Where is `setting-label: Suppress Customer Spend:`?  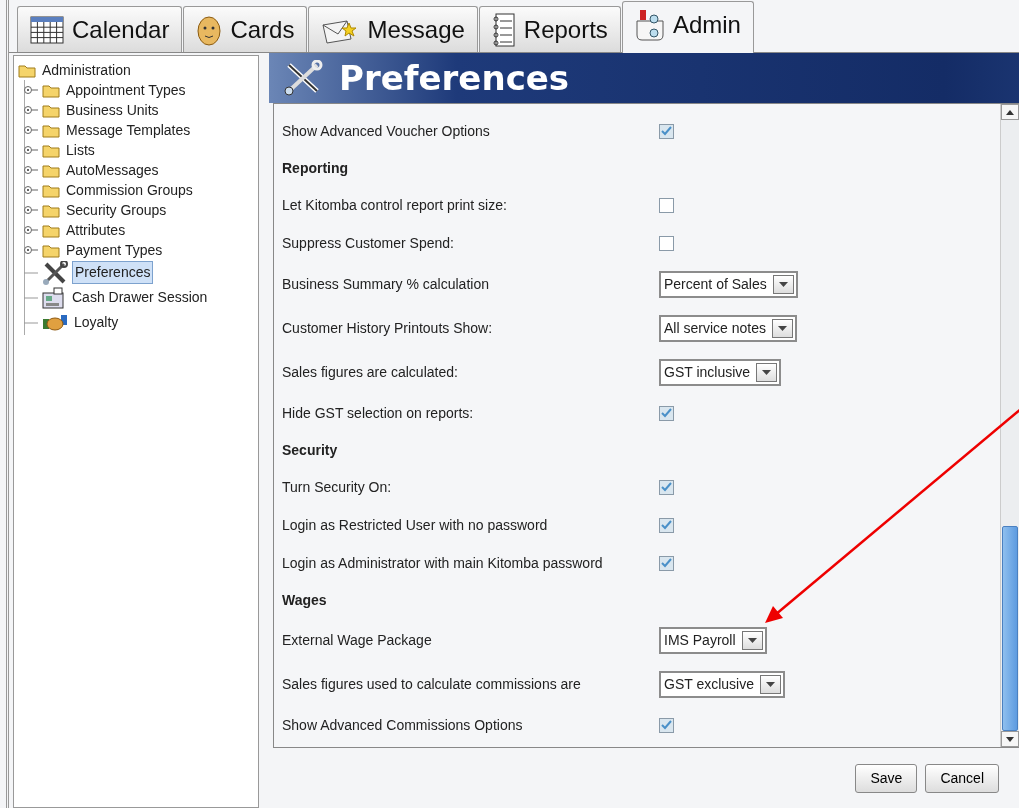
setting-label: Suppress Customer Spend: is located at coordinates (368, 243).